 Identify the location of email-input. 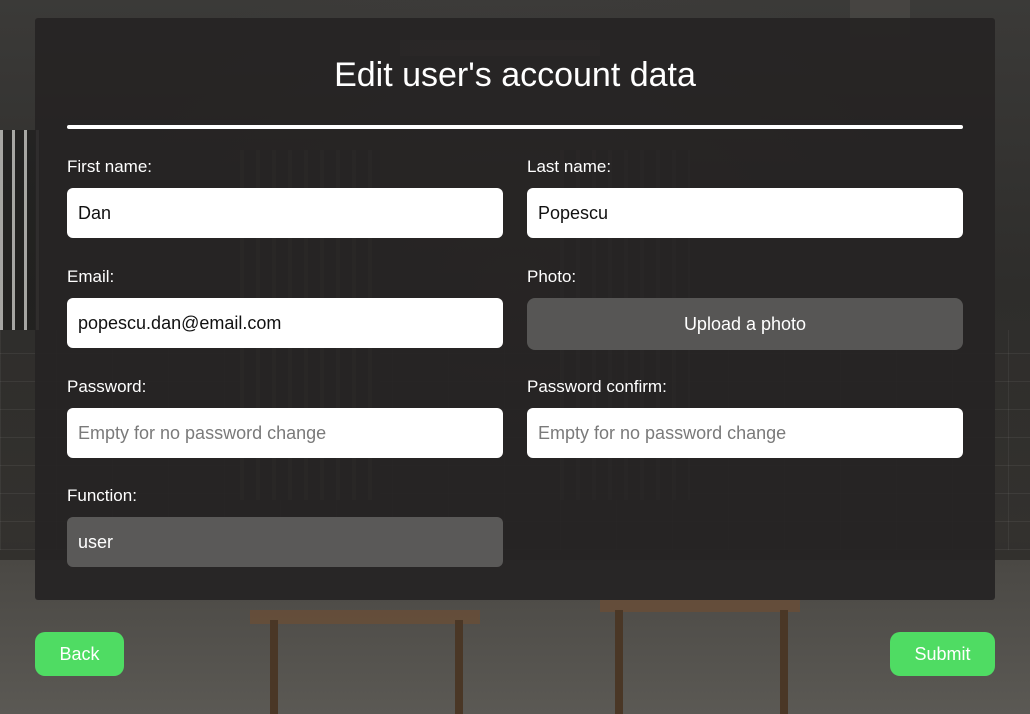
(285, 323).